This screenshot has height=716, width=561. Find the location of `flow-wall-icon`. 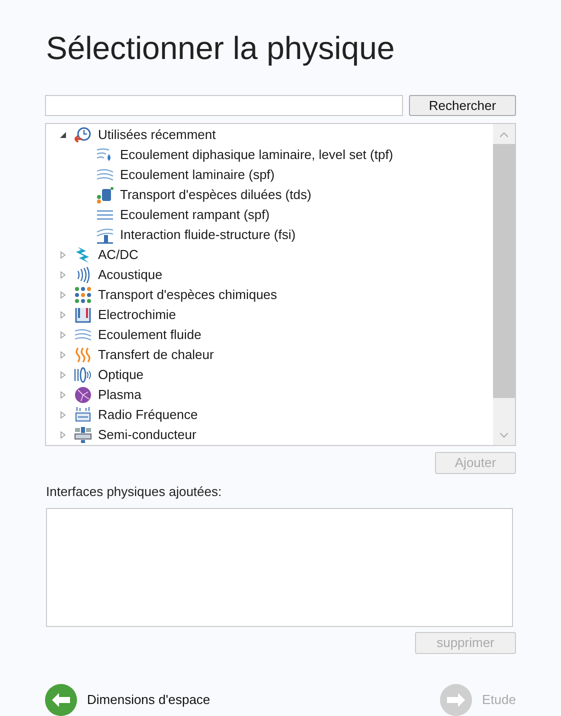

flow-wall-icon is located at coordinates (105, 235).